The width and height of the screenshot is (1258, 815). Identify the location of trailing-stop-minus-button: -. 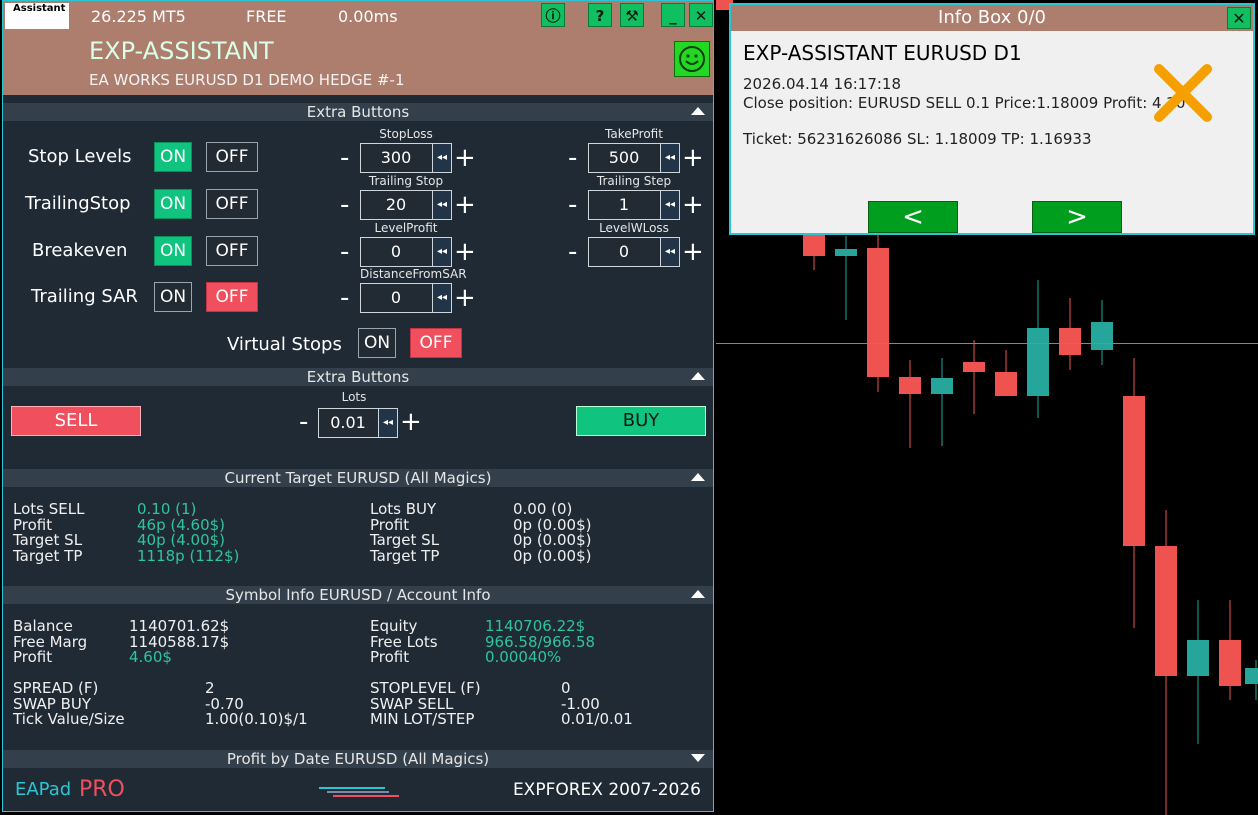
(344, 205).